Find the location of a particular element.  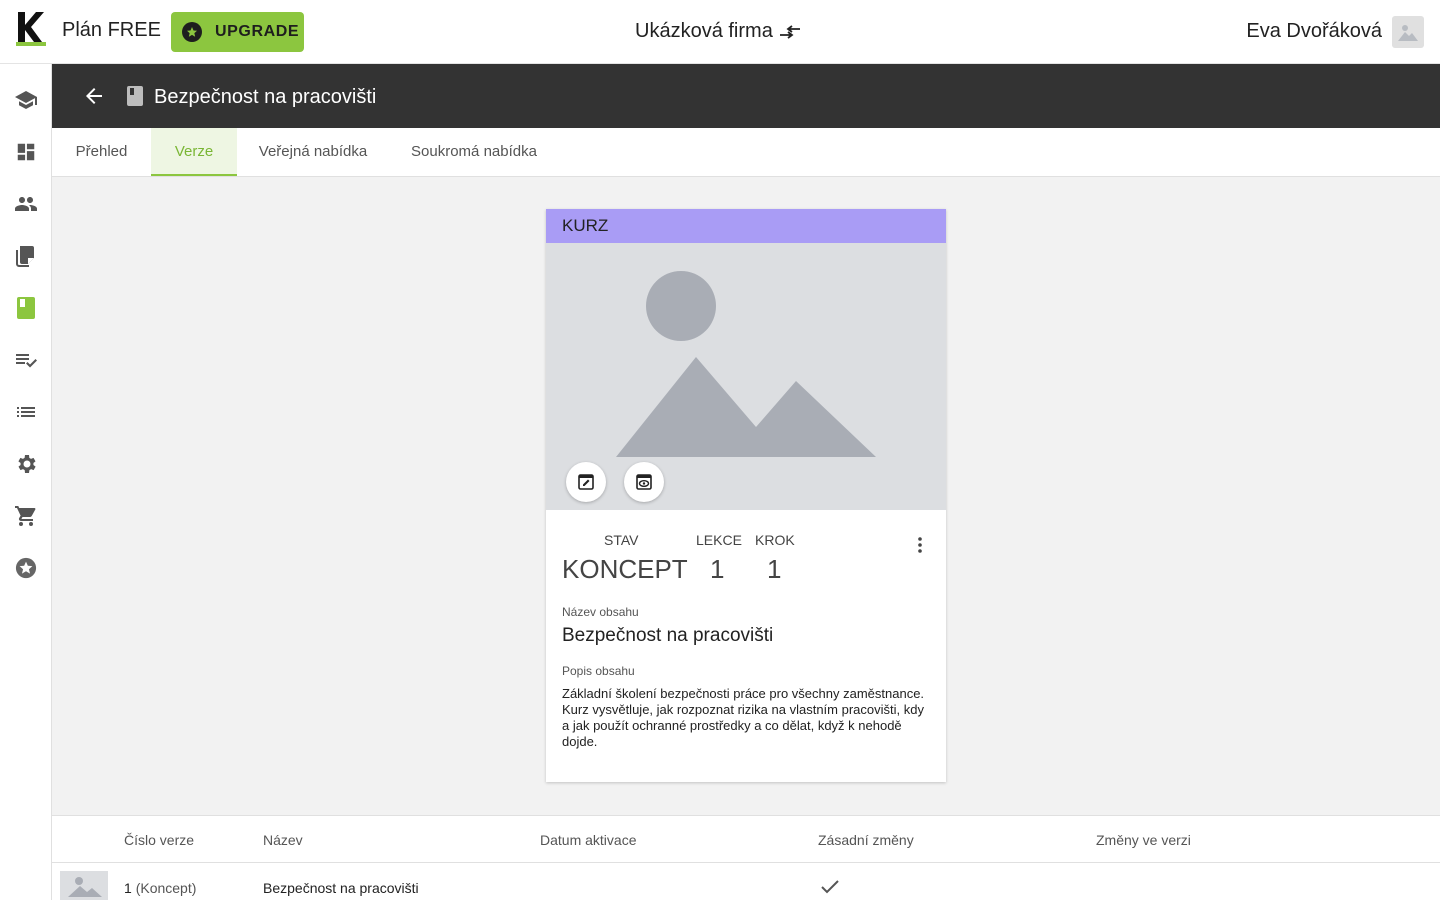

card-type-label: KURZ is located at coordinates (746, 226).